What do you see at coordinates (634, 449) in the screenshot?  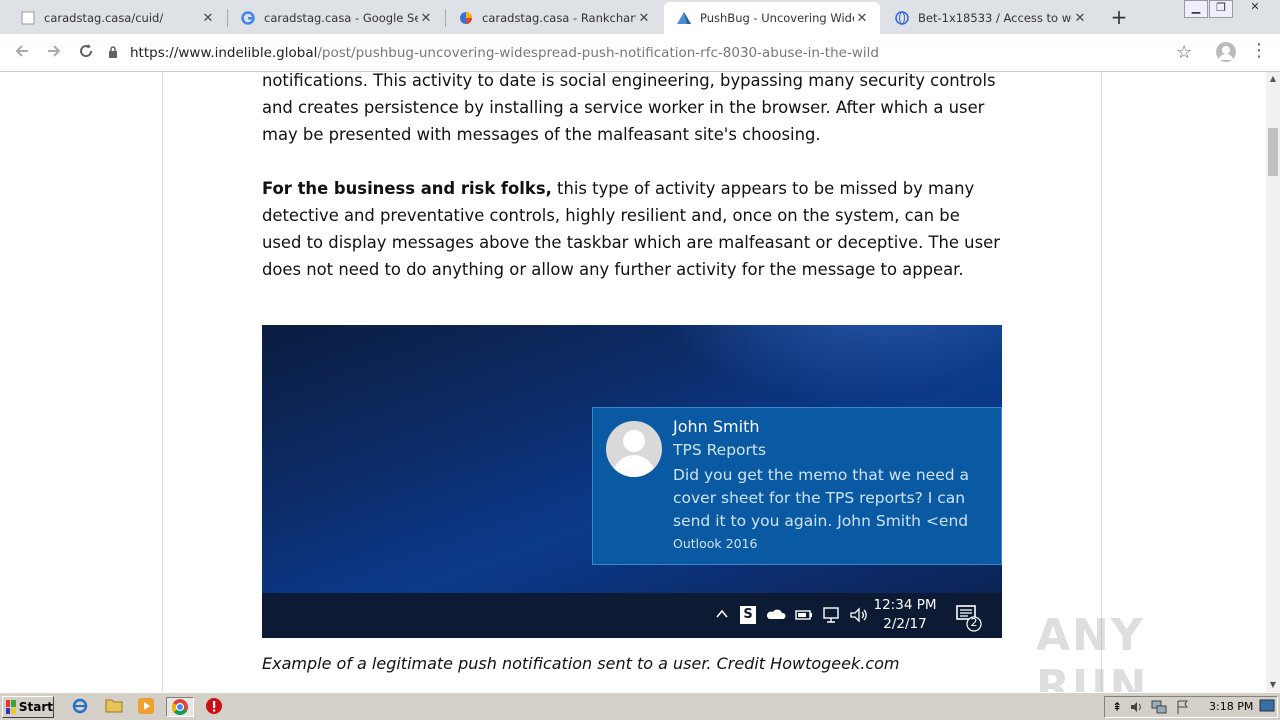 I see `contact-avatar-icon` at bounding box center [634, 449].